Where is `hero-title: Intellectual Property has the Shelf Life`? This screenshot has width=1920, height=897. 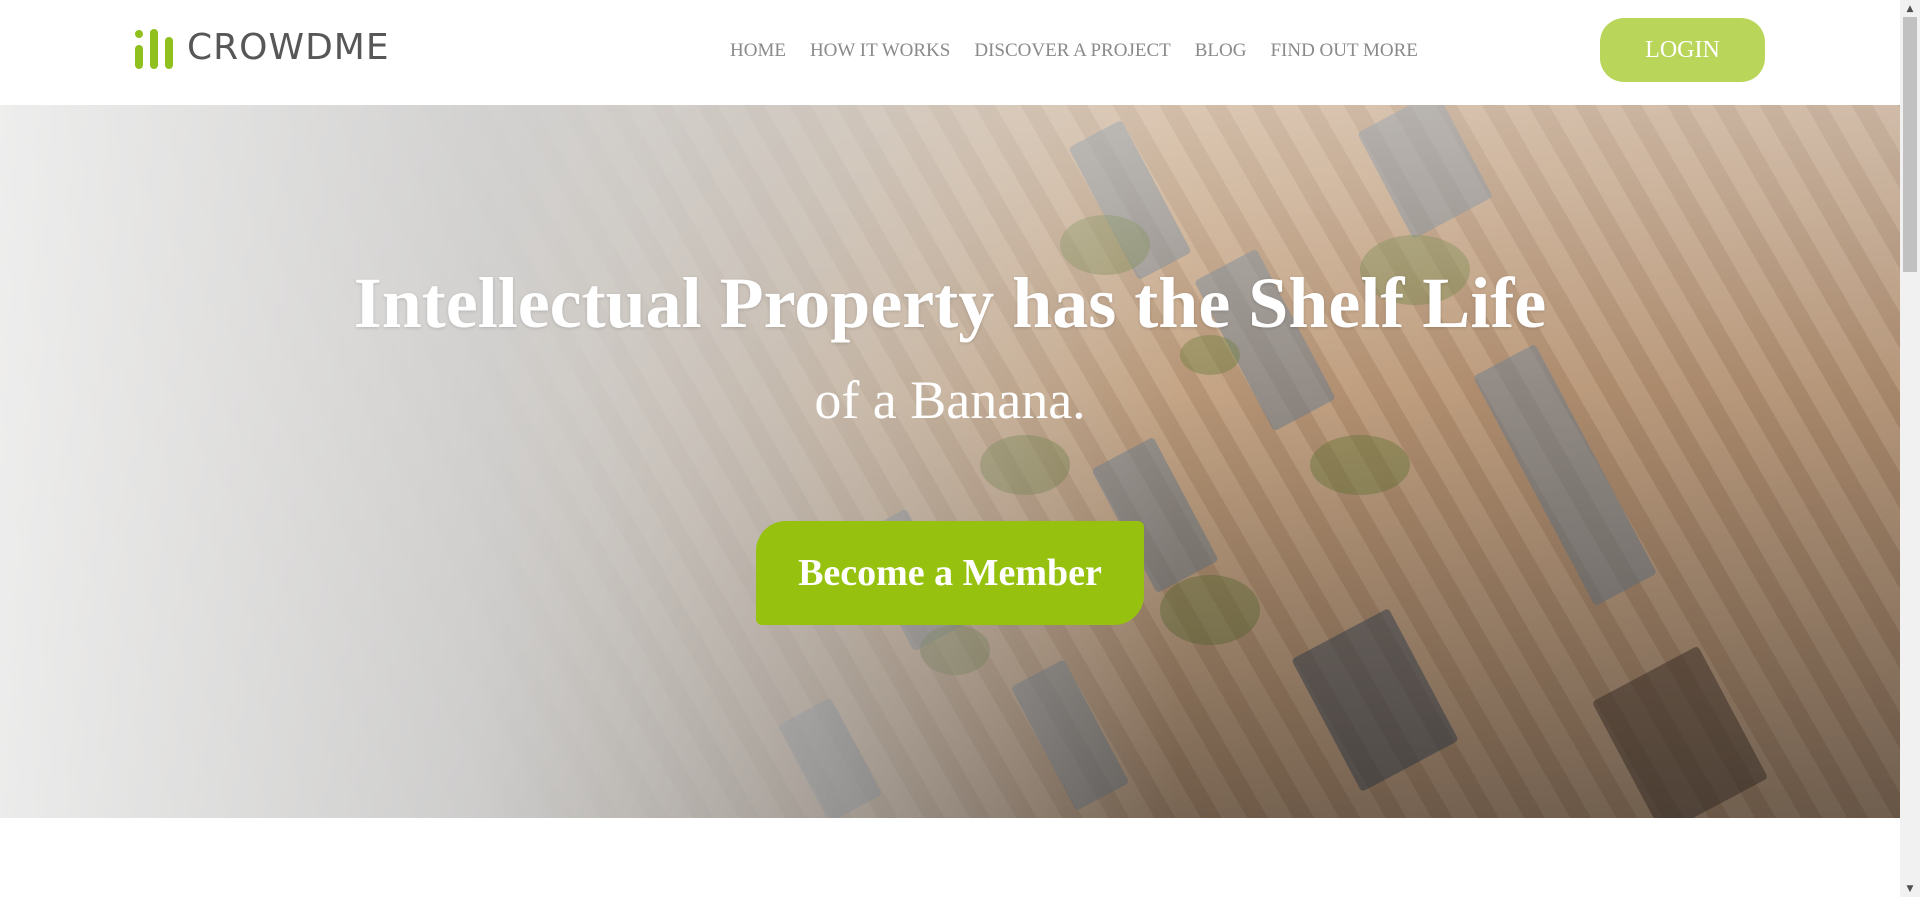
hero-title: Intellectual Property has the Shelf Life is located at coordinates (950, 303).